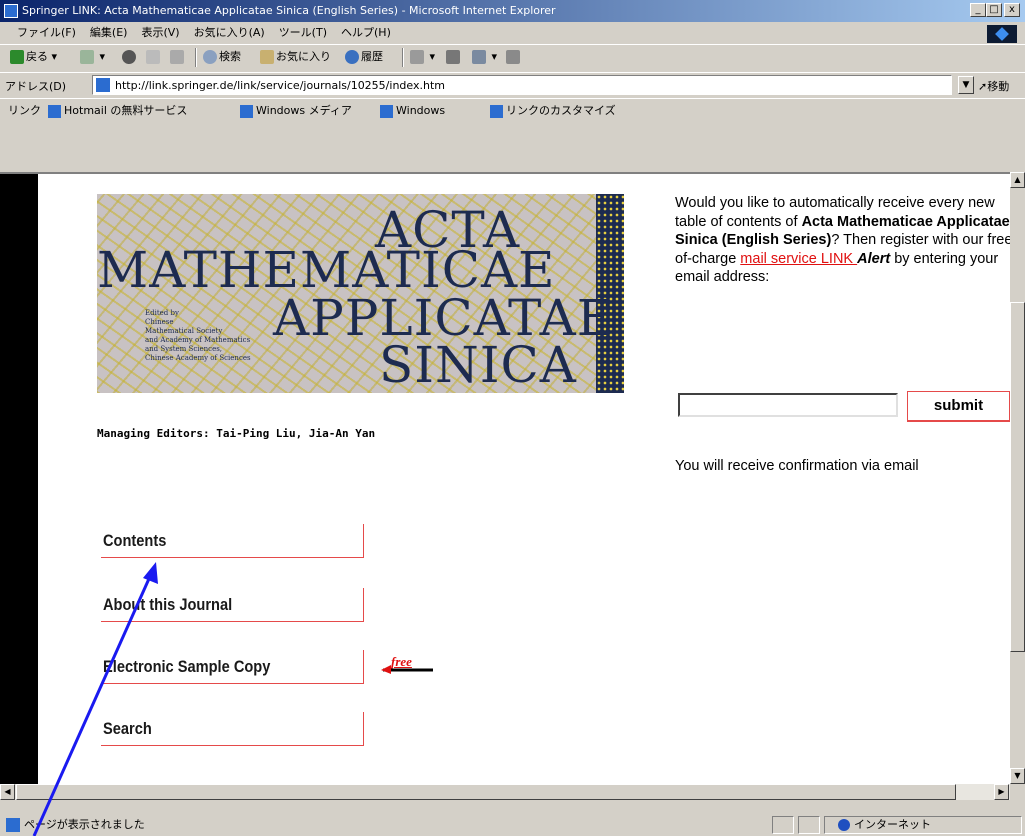 Image resolution: width=1025 pixels, height=836 pixels. I want to click on vertical-scroll-thumb, so click(1017, 477).